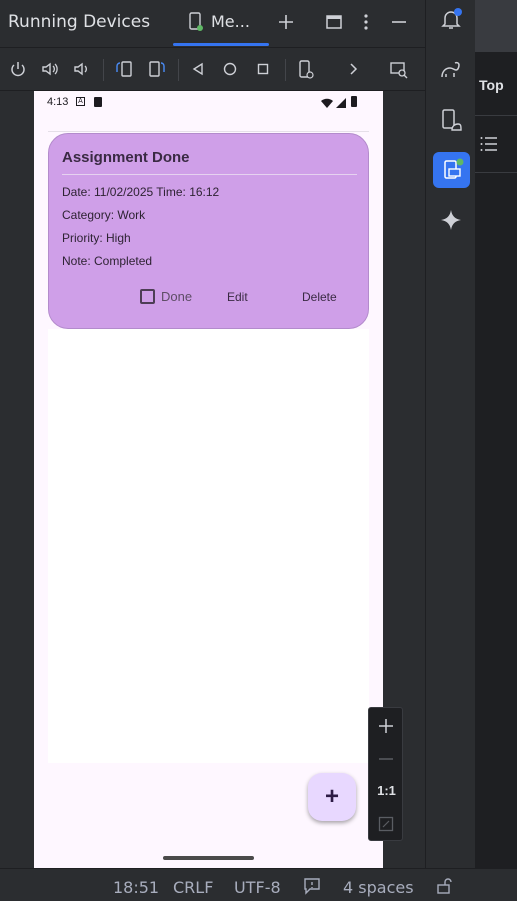  I want to click on done-label: Done, so click(176, 296).